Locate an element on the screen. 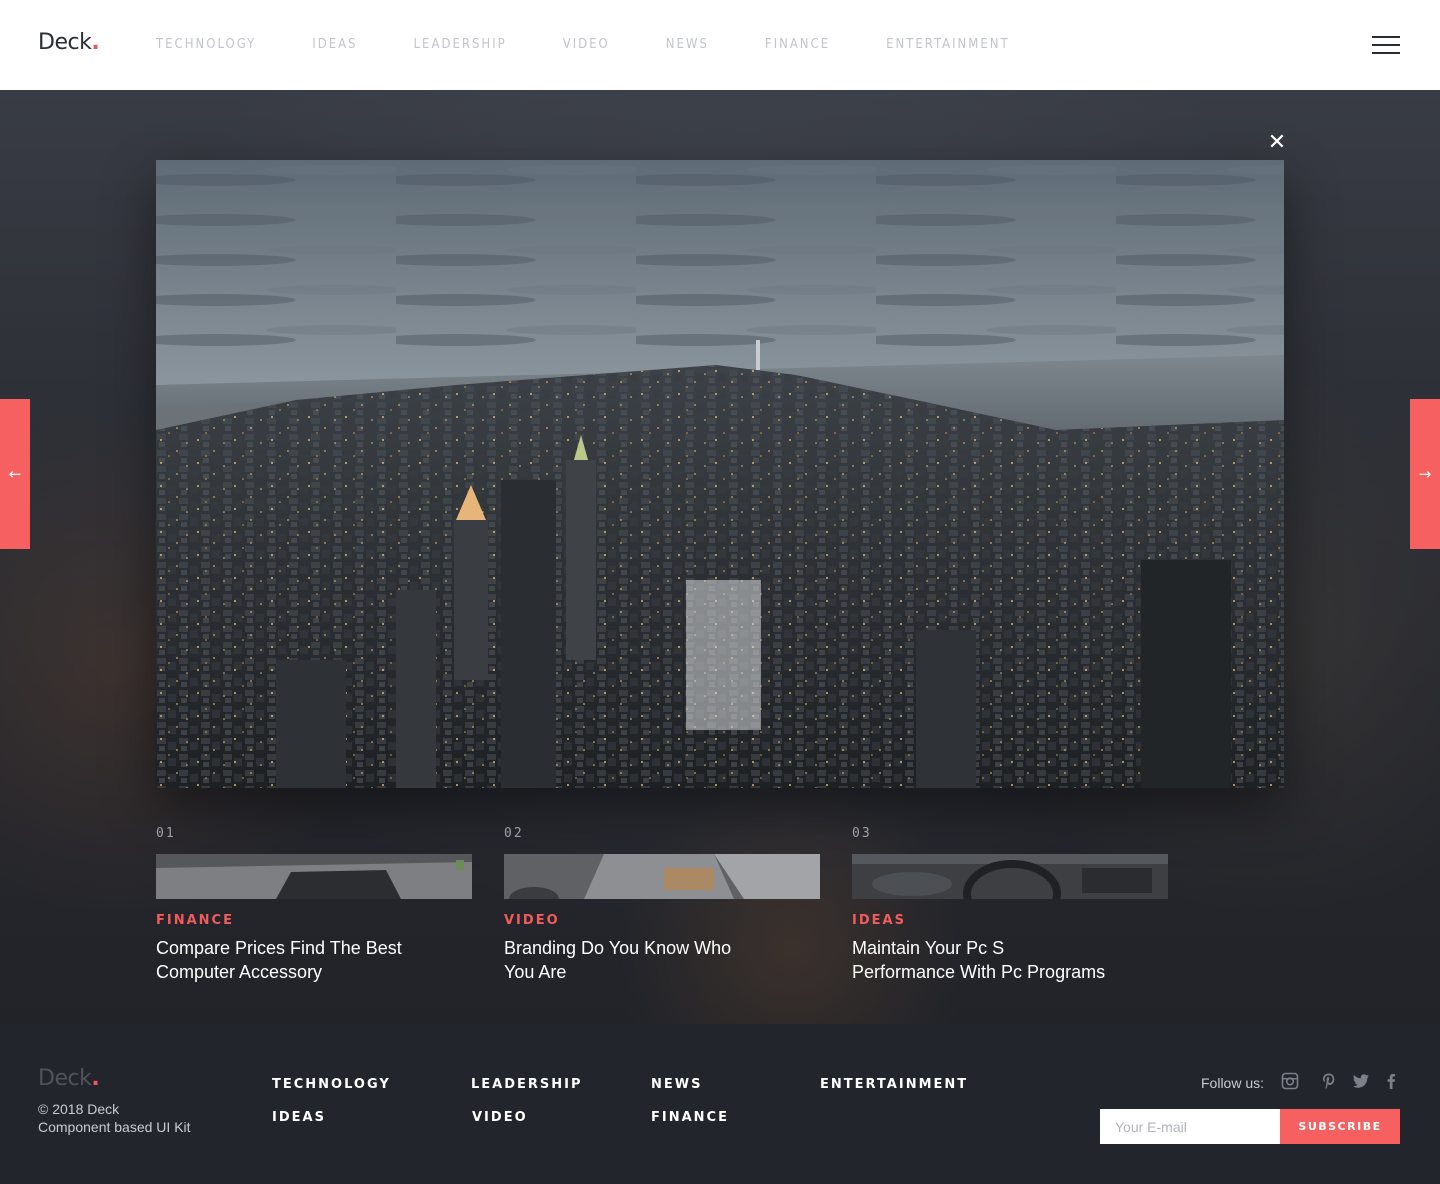 The image size is (1440, 1184). logo: Deck. is located at coordinates (69, 42).